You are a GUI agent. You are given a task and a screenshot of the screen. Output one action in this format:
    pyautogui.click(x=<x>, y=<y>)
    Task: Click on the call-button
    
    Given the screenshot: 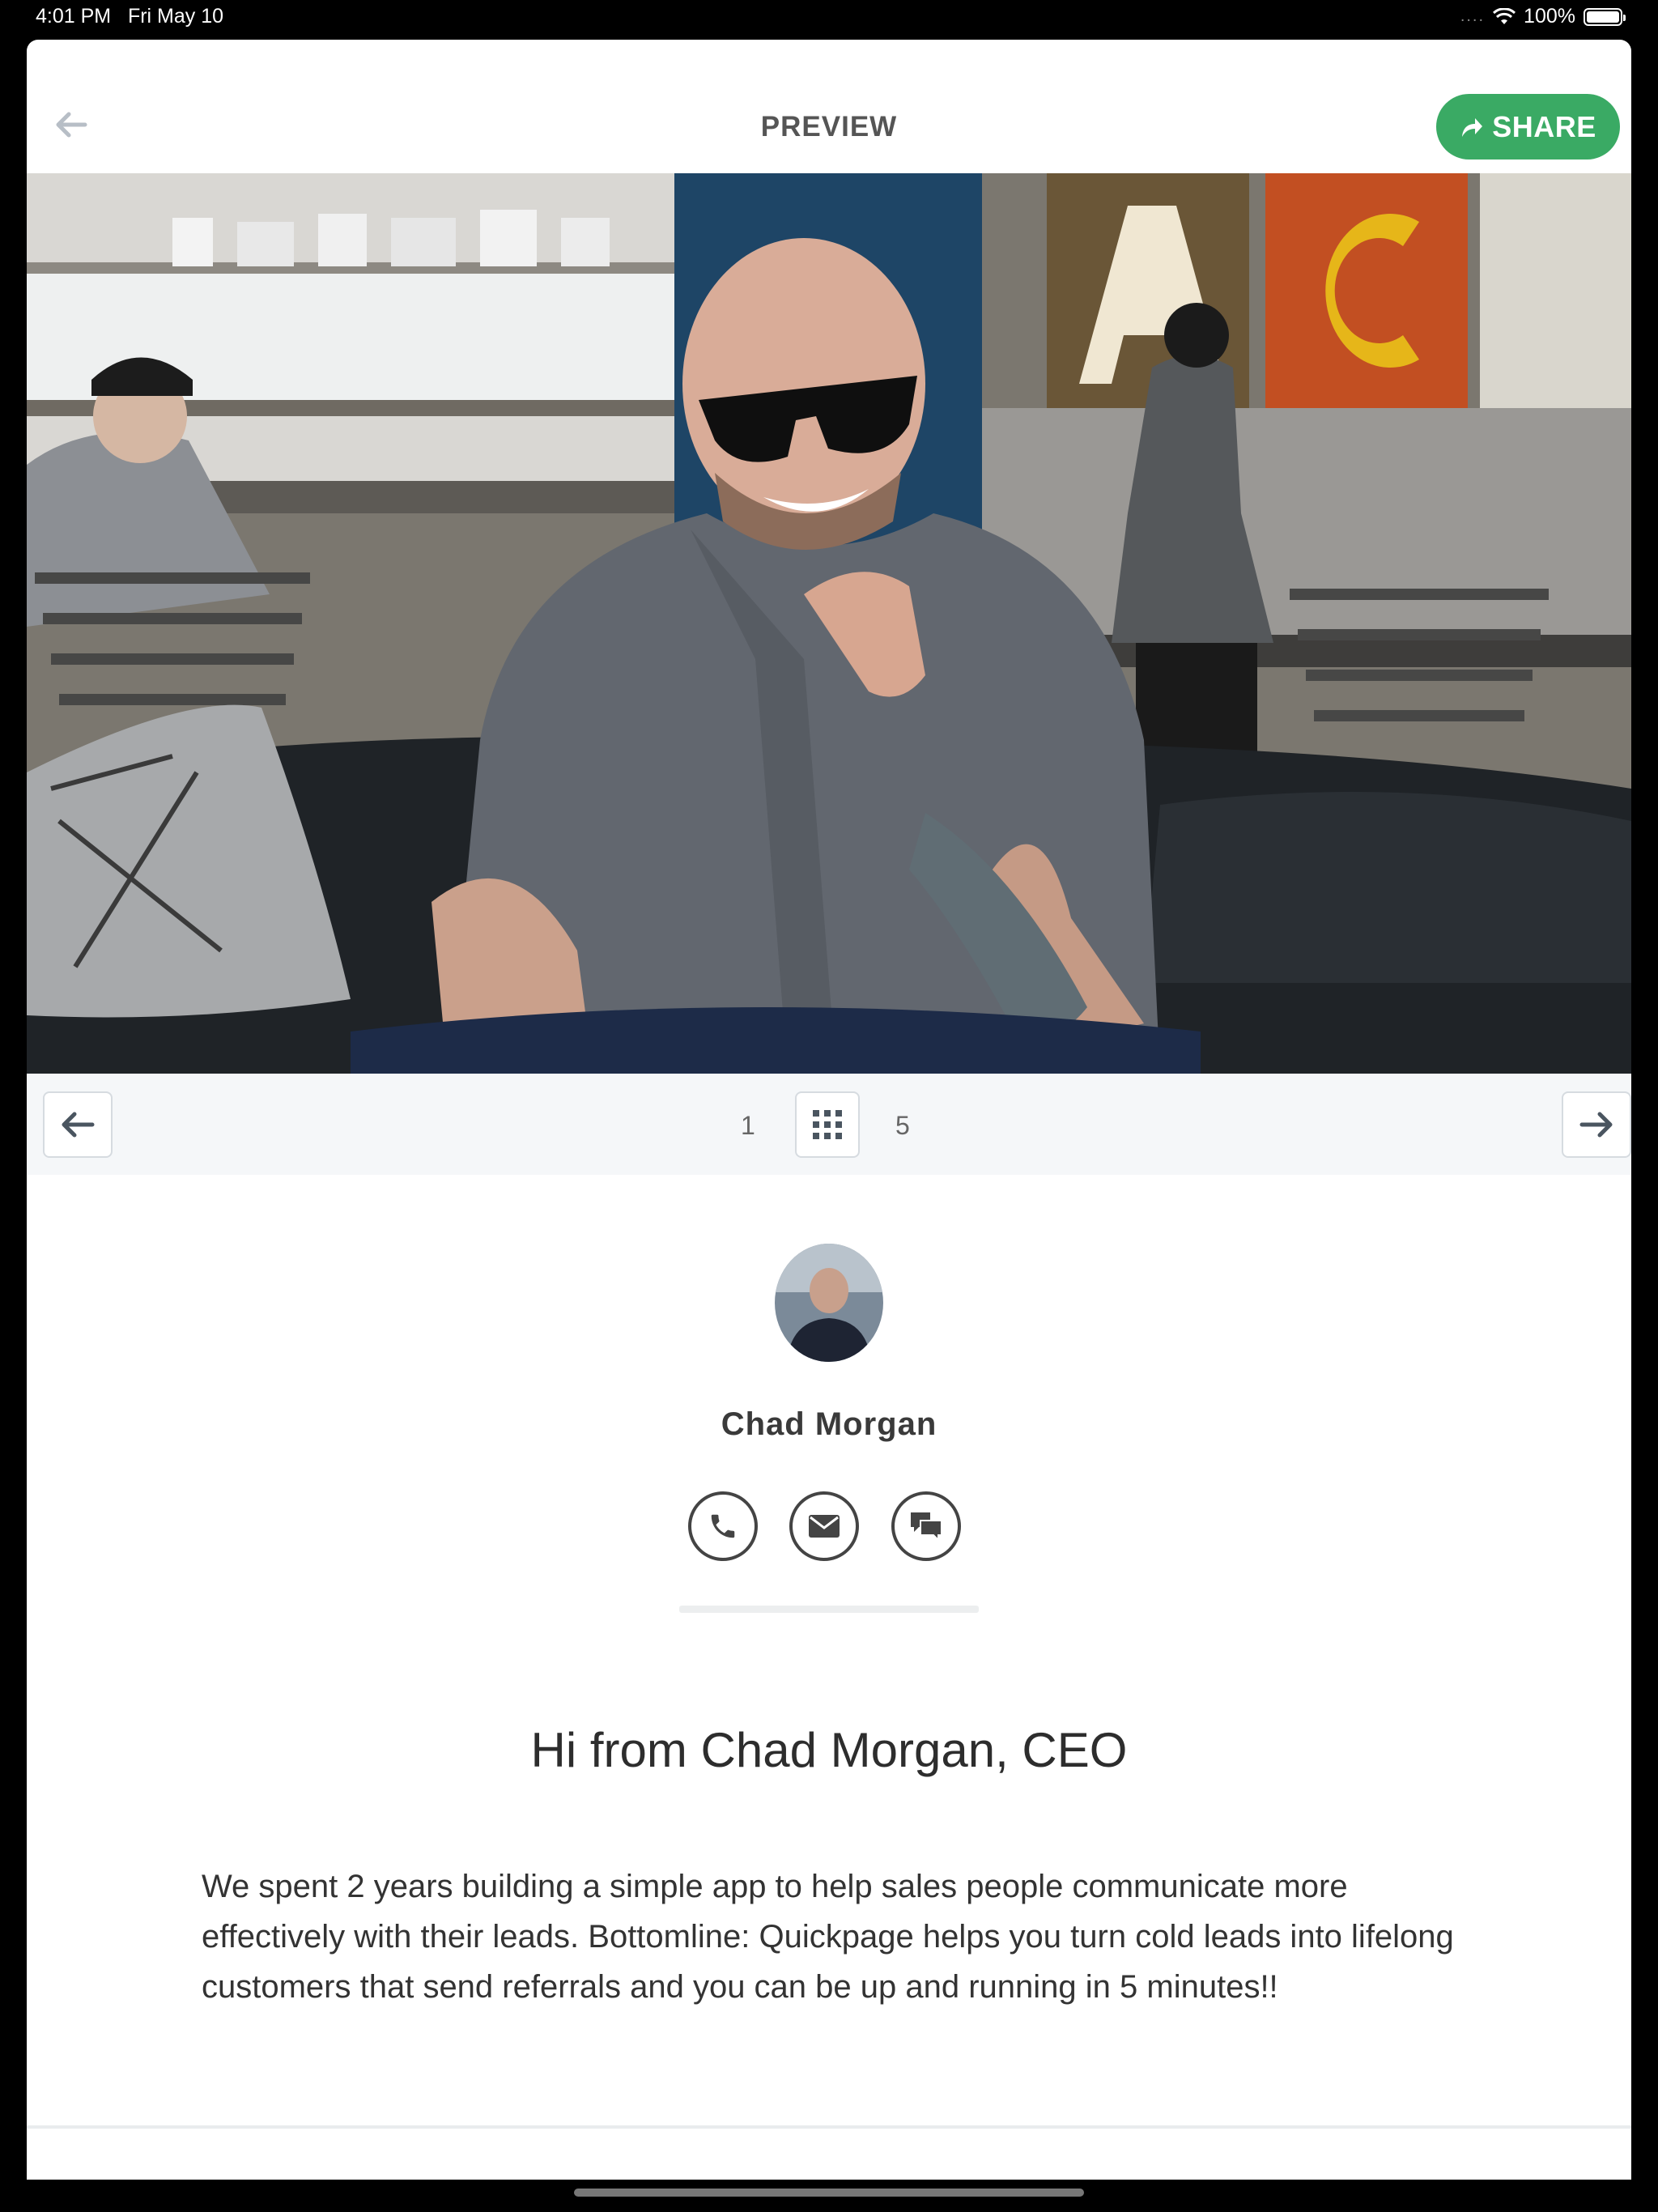 What is the action you would take?
    pyautogui.click(x=723, y=1526)
    